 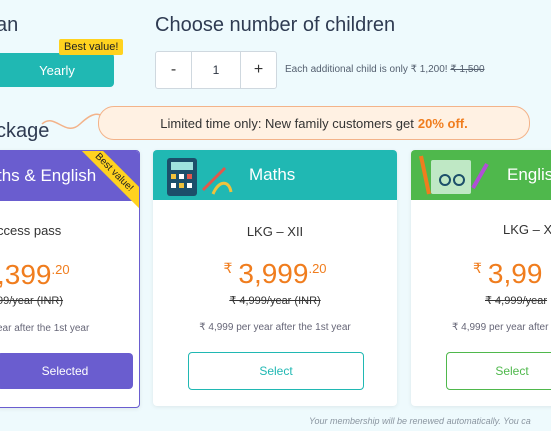 I want to click on card-grade: LKG – XII, so click(x=275, y=231).